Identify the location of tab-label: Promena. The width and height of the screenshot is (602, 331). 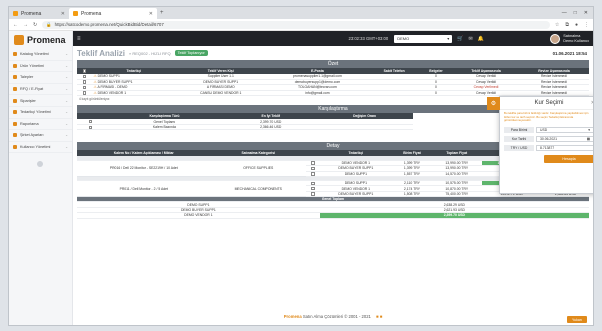
(91, 13).